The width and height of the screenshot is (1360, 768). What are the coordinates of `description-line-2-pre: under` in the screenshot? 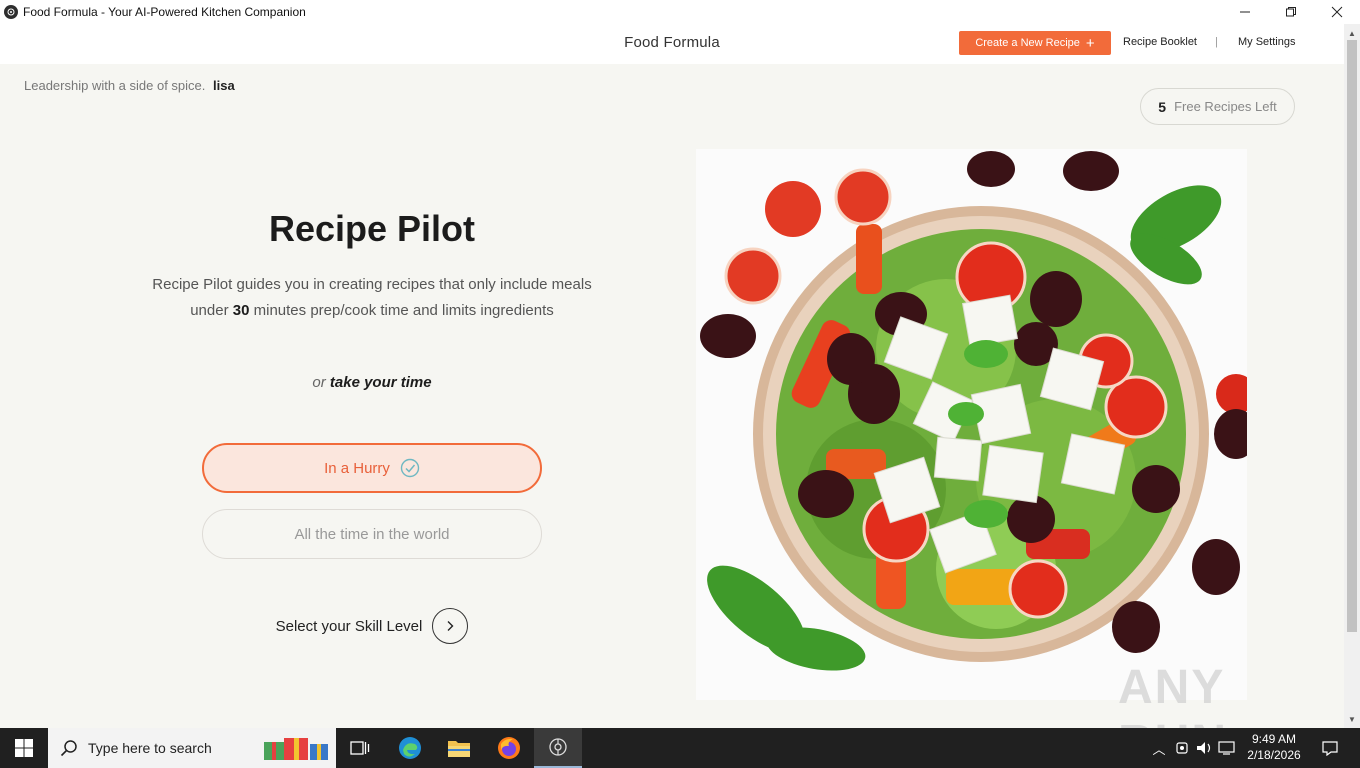 It's located at (209, 310).